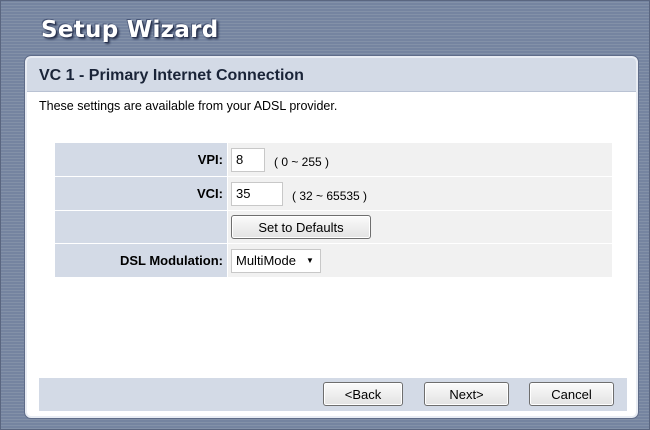 This screenshot has width=650, height=430. Describe the element at coordinates (309, 260) in the screenshot. I see `dropdown-arrow-icon: ▼` at that location.